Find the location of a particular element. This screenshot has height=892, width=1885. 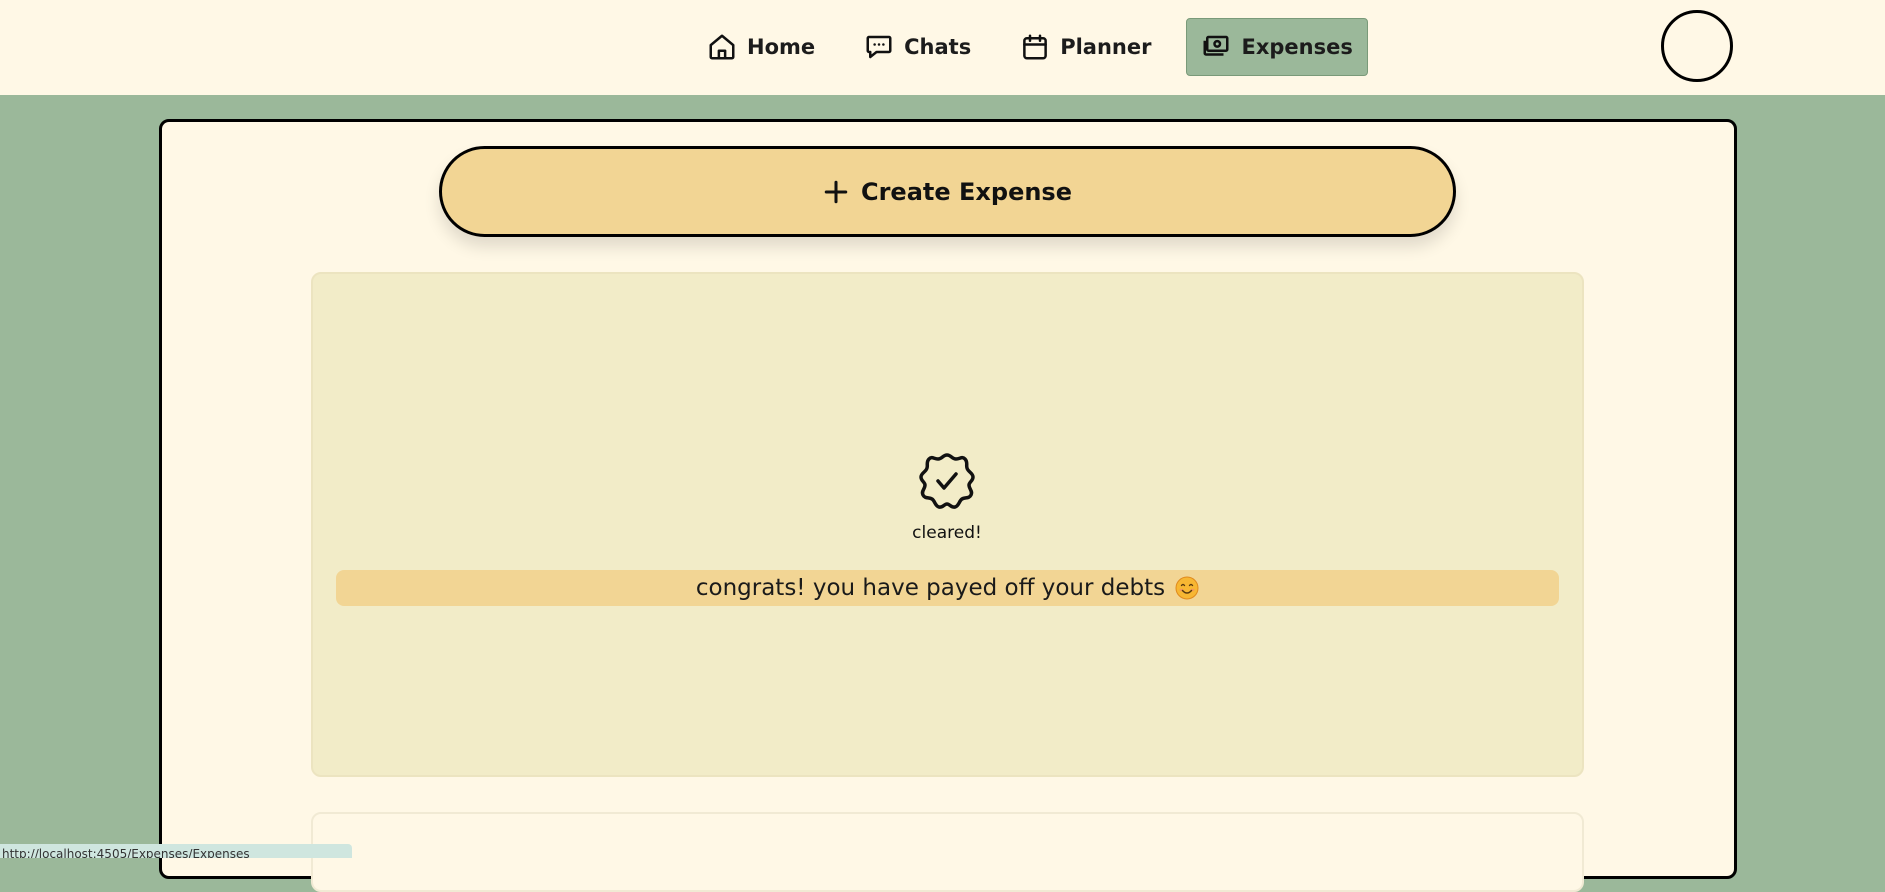

congrats-text: congrats! you have payed off your debts is located at coordinates (930, 588).